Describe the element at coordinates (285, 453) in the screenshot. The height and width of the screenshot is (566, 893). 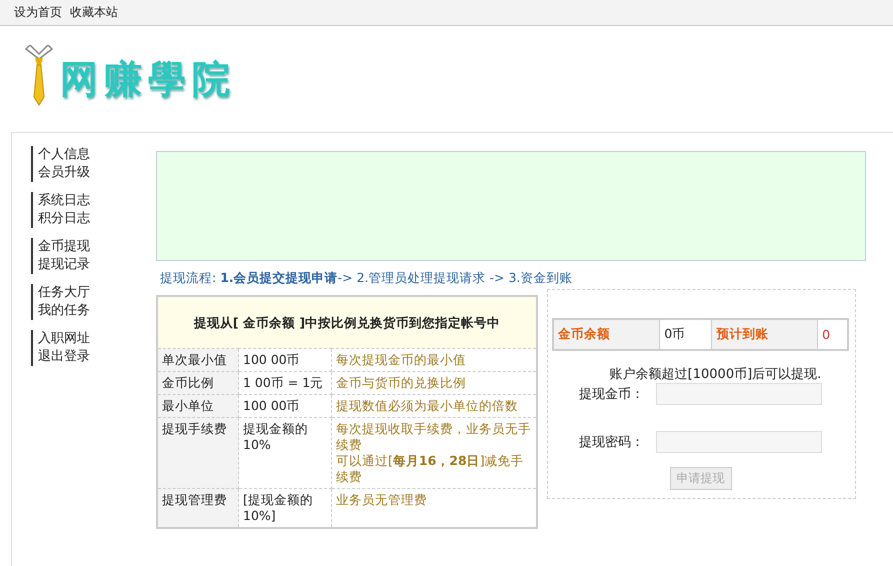
I see `table-cell: 提现金额的10%` at that location.